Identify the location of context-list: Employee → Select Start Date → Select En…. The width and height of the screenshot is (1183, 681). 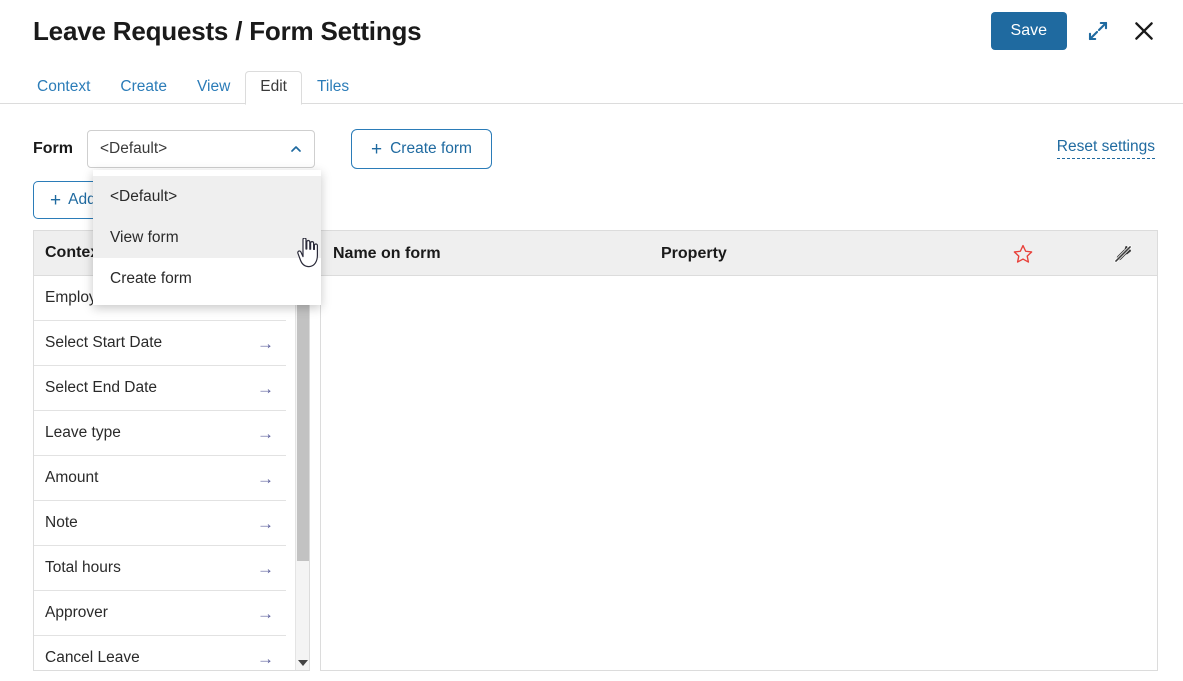
(171, 473).